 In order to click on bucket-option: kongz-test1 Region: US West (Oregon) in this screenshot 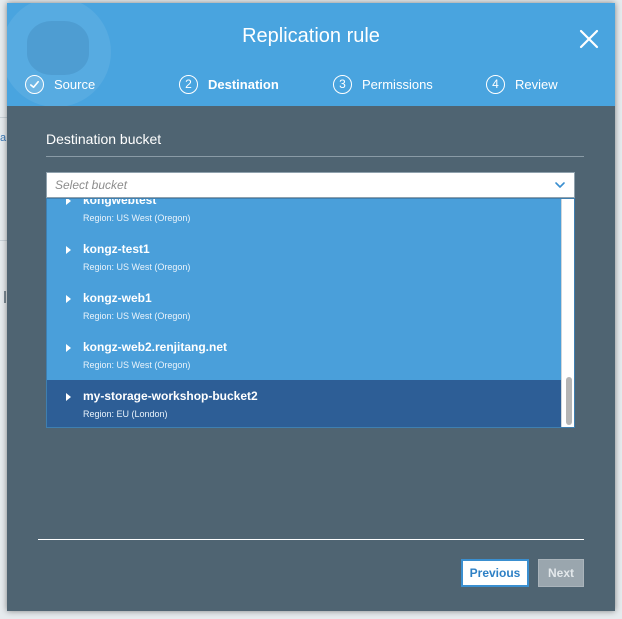, I will do `click(304, 257)`.